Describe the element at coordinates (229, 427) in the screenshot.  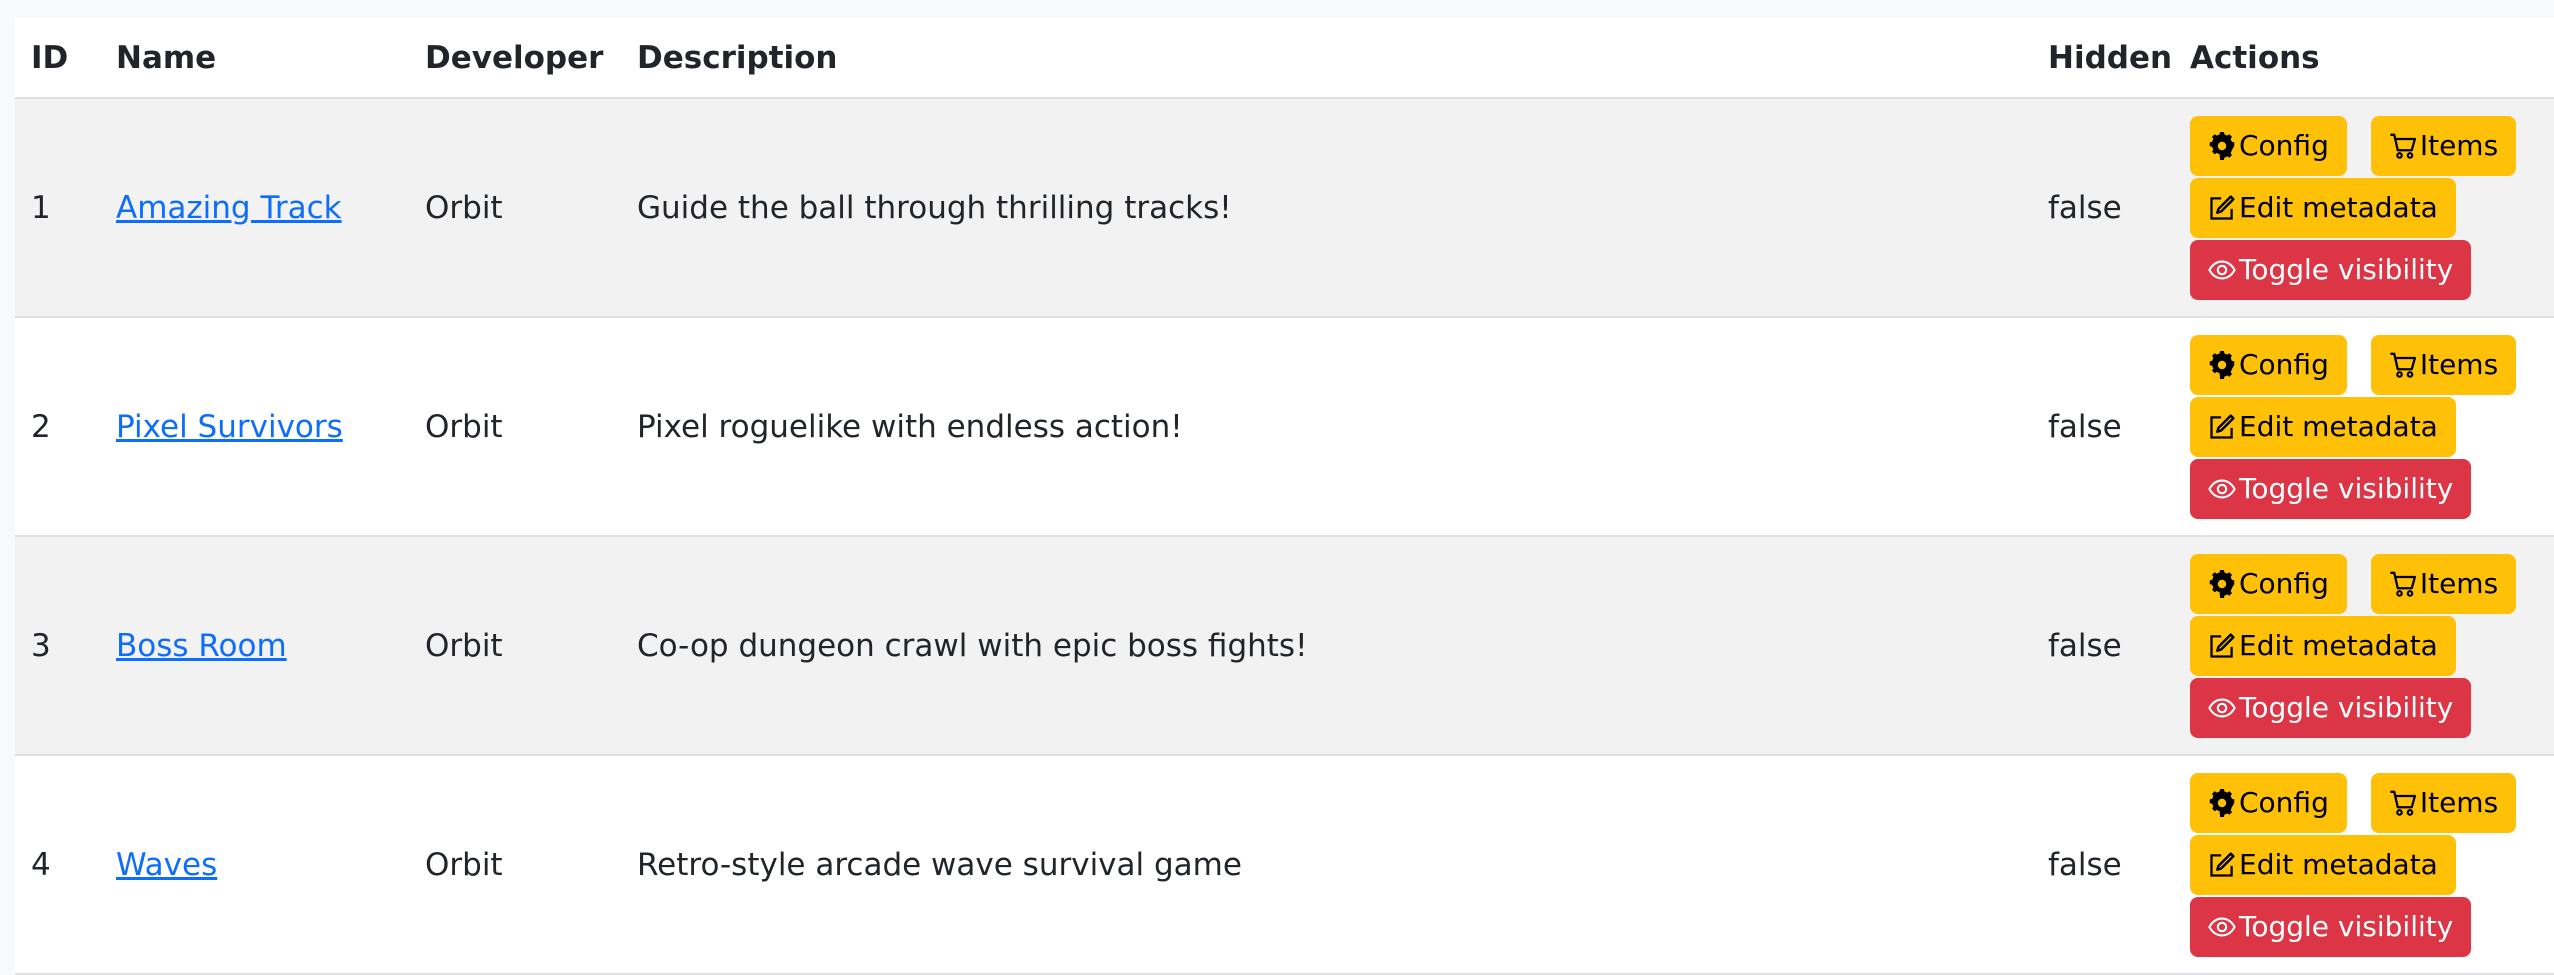
I see `game-name-link: Pixel Survivors` at that location.